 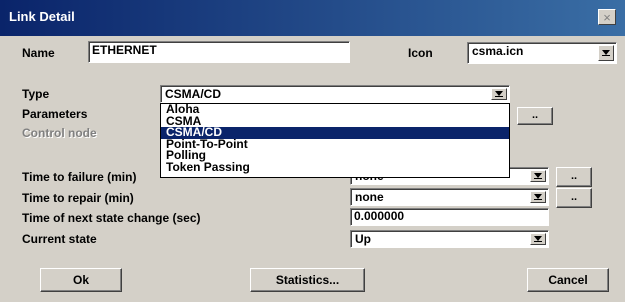 What do you see at coordinates (542, 53) in the screenshot?
I see `icon-select: csma.icn` at bounding box center [542, 53].